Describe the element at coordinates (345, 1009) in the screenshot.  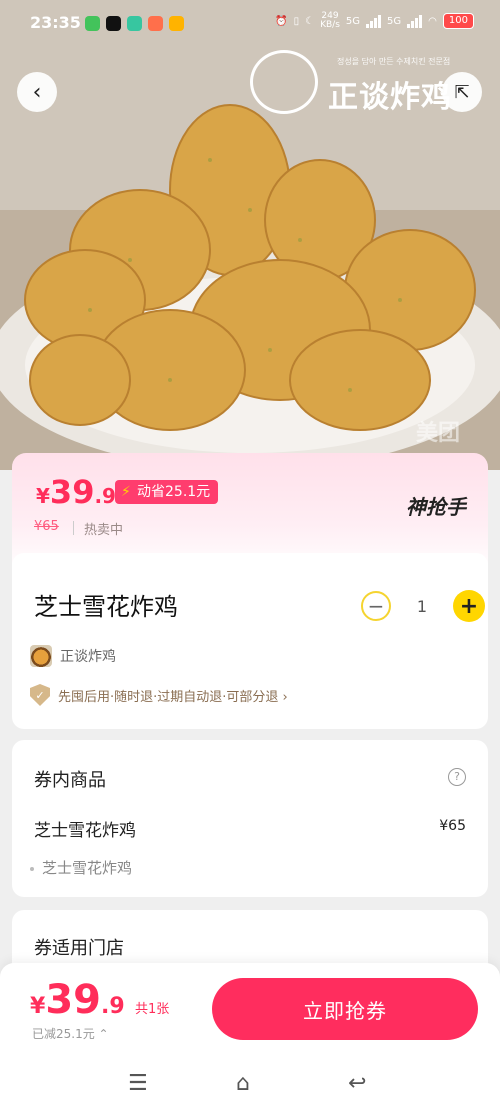
I see `buy-button: 立即抢券` at that location.